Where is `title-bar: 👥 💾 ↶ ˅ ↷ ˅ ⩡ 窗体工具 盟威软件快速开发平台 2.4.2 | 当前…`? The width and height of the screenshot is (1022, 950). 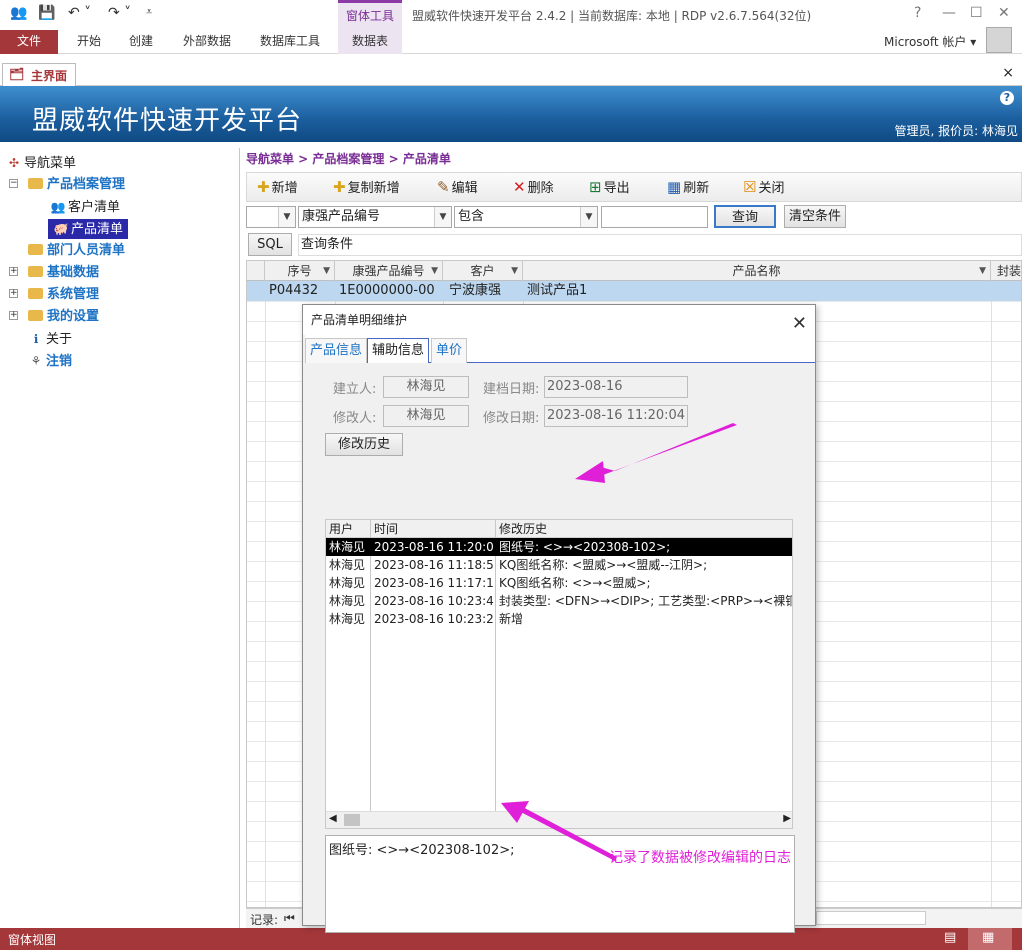
title-bar: 👥 💾 ↶ ˅ ↷ ˅ ⩡ 窗体工具 盟威软件快速开发平台 2.4.2 | 当前… is located at coordinates (511, 15).